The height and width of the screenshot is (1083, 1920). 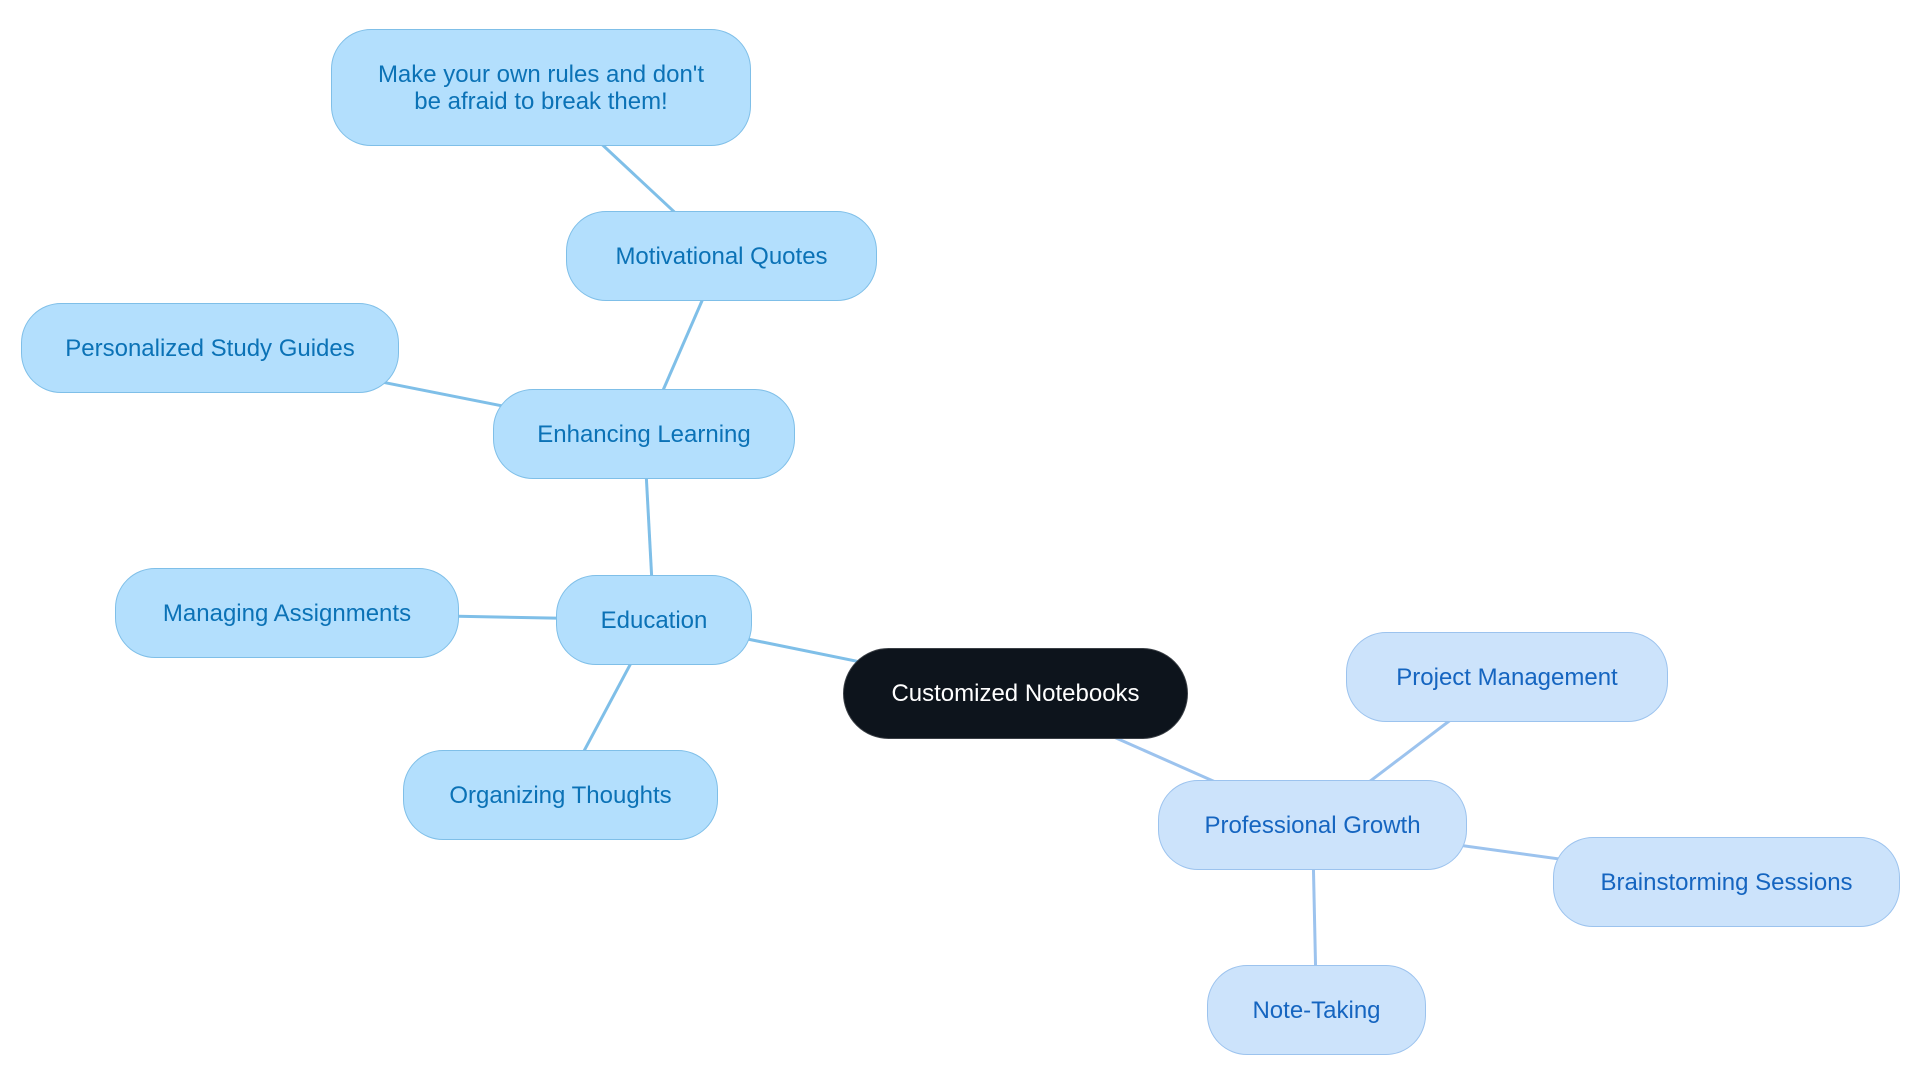 I want to click on node-brainstorming-sessions: Brainstorming Sessions, so click(x=1726, y=882).